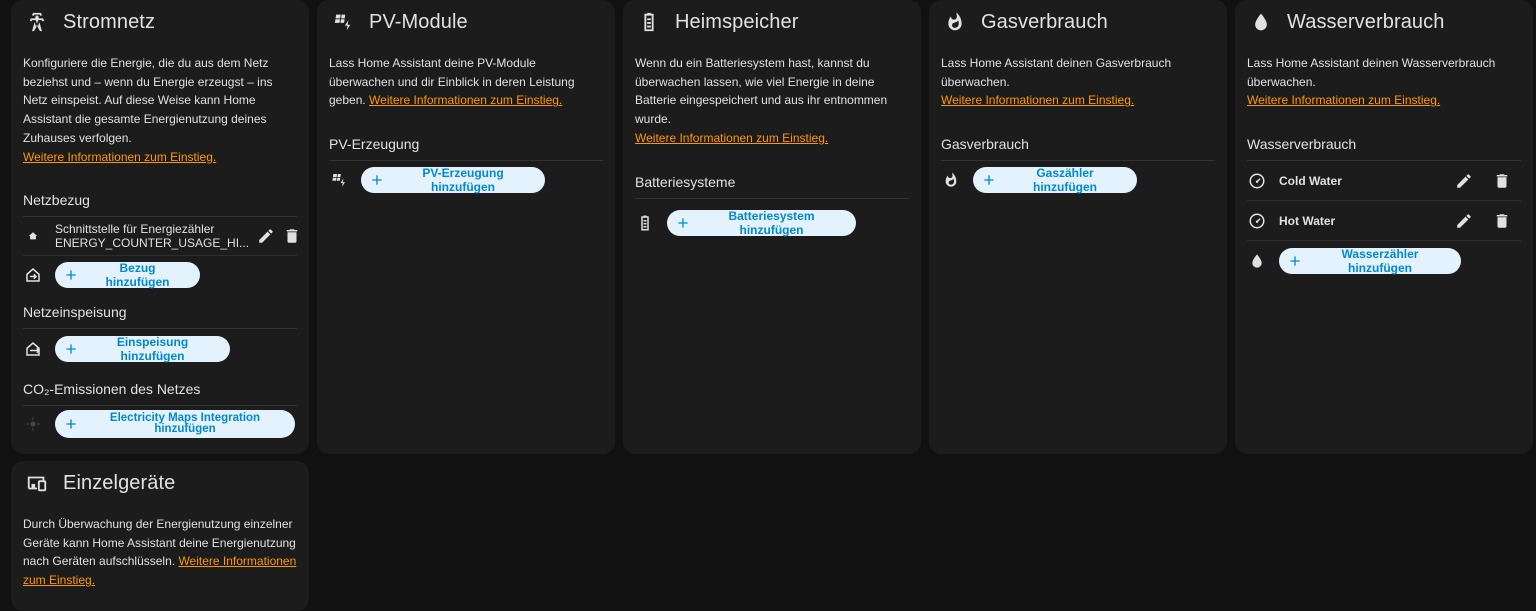 The width and height of the screenshot is (1536, 611). I want to click on water-meter-row: Cold Water, so click(1384, 181).